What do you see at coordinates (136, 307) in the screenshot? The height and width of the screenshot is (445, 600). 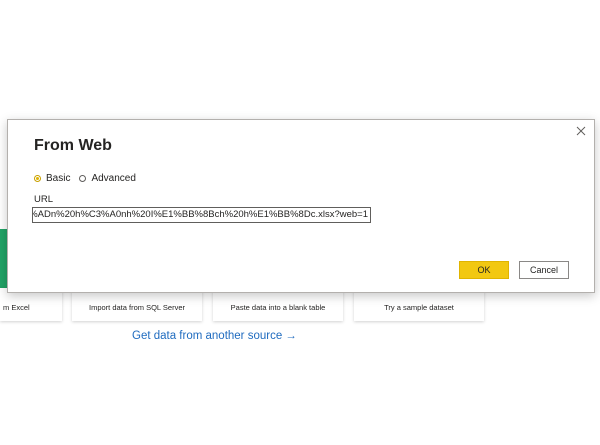 I see `tile-label: Import data from SQL Server` at bounding box center [136, 307].